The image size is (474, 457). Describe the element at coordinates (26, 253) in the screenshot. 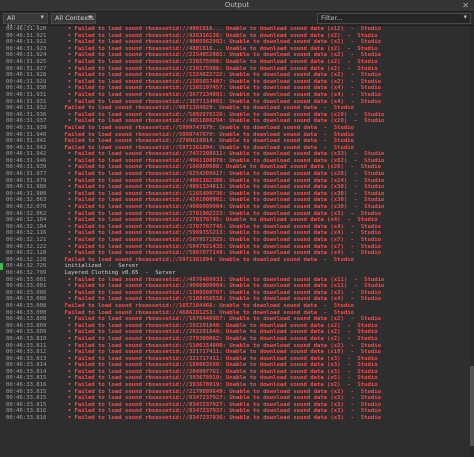

I see `log-timestamp: 00:46:32.128` at that location.